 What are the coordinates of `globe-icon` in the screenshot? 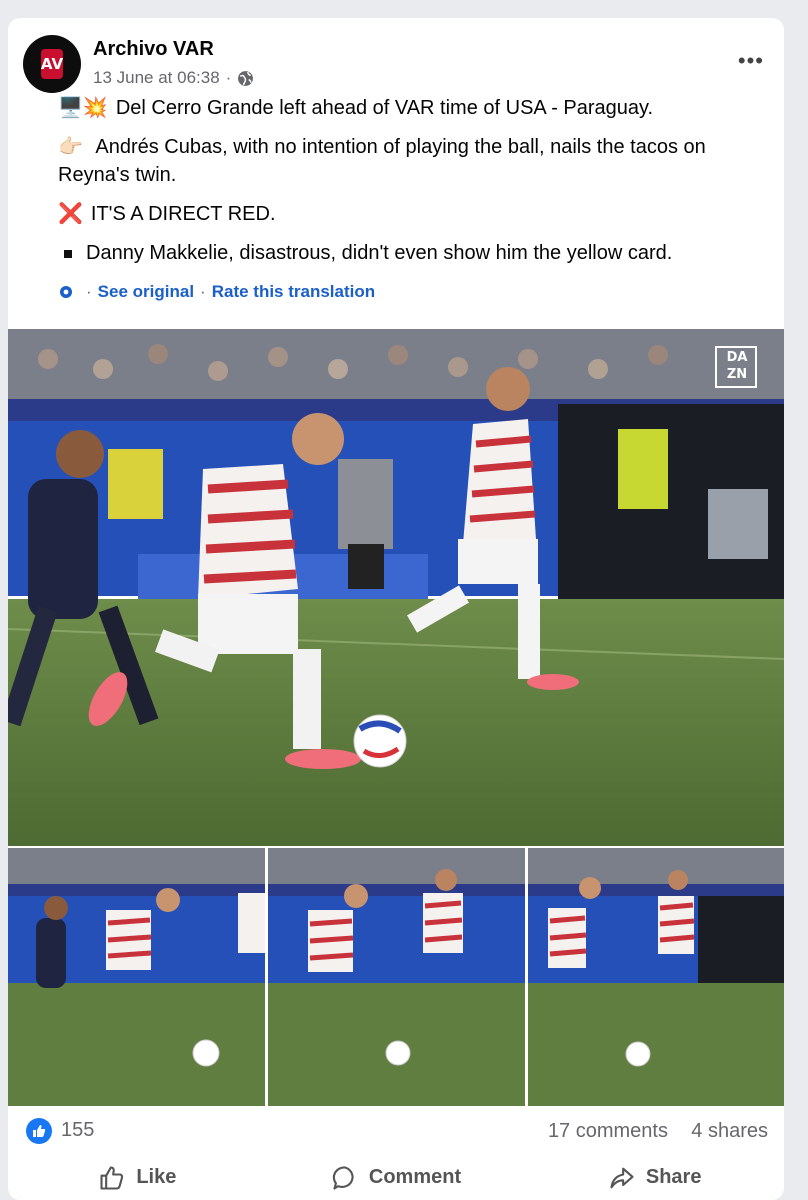 It's located at (246, 78).